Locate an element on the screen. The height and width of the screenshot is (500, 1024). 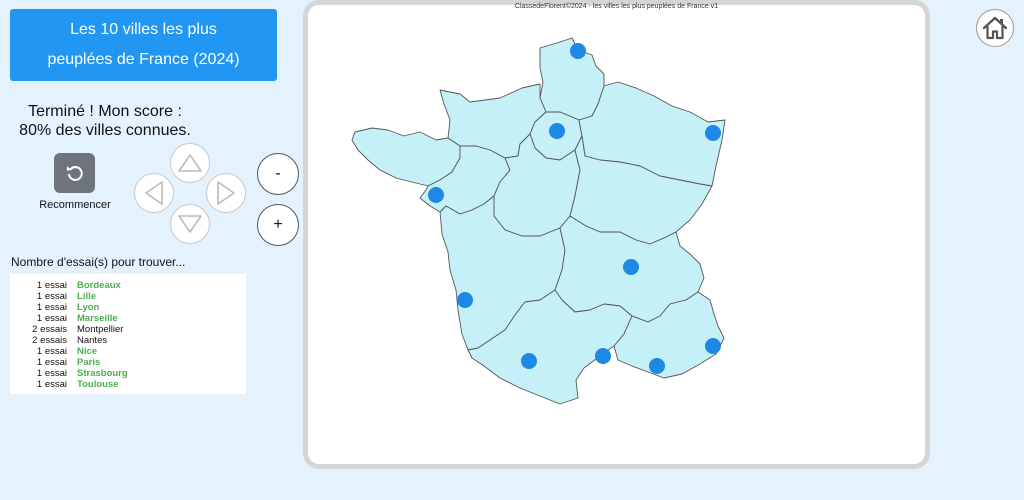
home-icon is located at coordinates (995, 28).